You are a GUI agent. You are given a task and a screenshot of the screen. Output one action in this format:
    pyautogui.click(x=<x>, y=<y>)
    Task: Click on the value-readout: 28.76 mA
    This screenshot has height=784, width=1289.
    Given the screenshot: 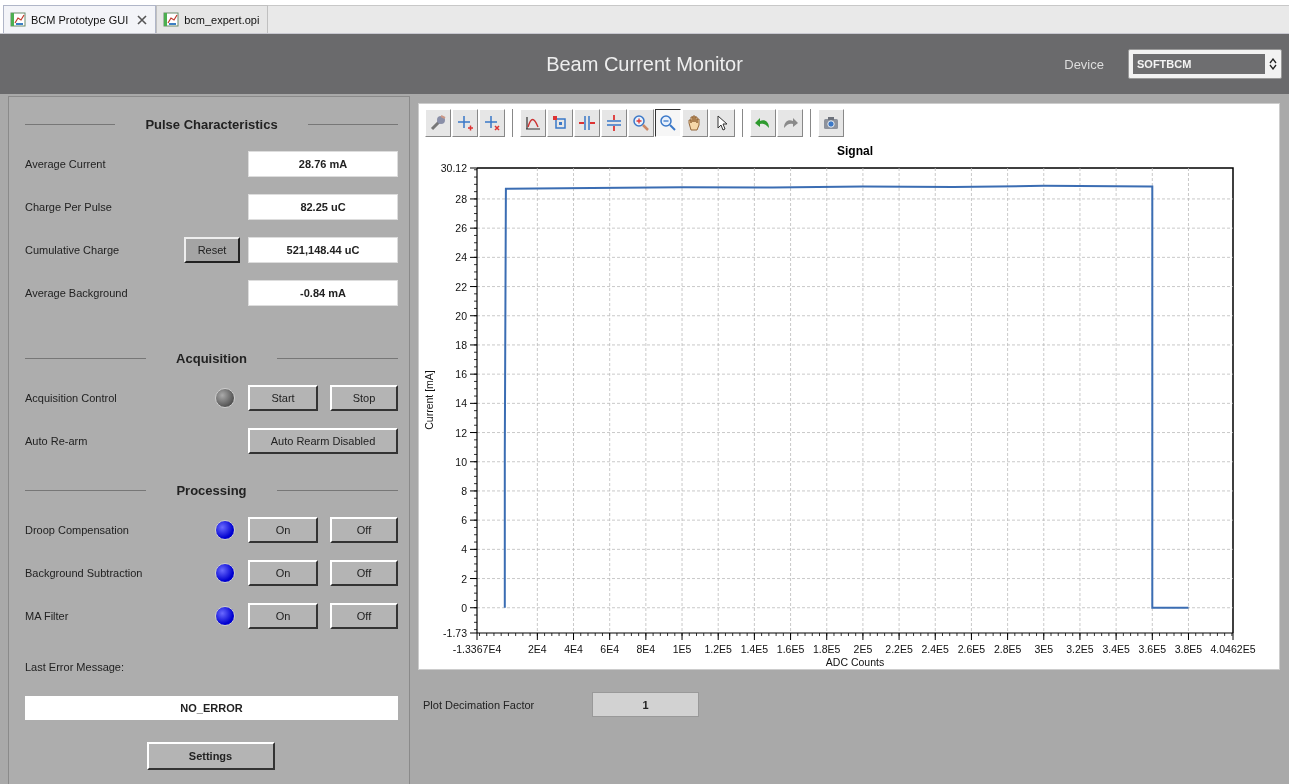 What is the action you would take?
    pyautogui.click(x=323, y=163)
    